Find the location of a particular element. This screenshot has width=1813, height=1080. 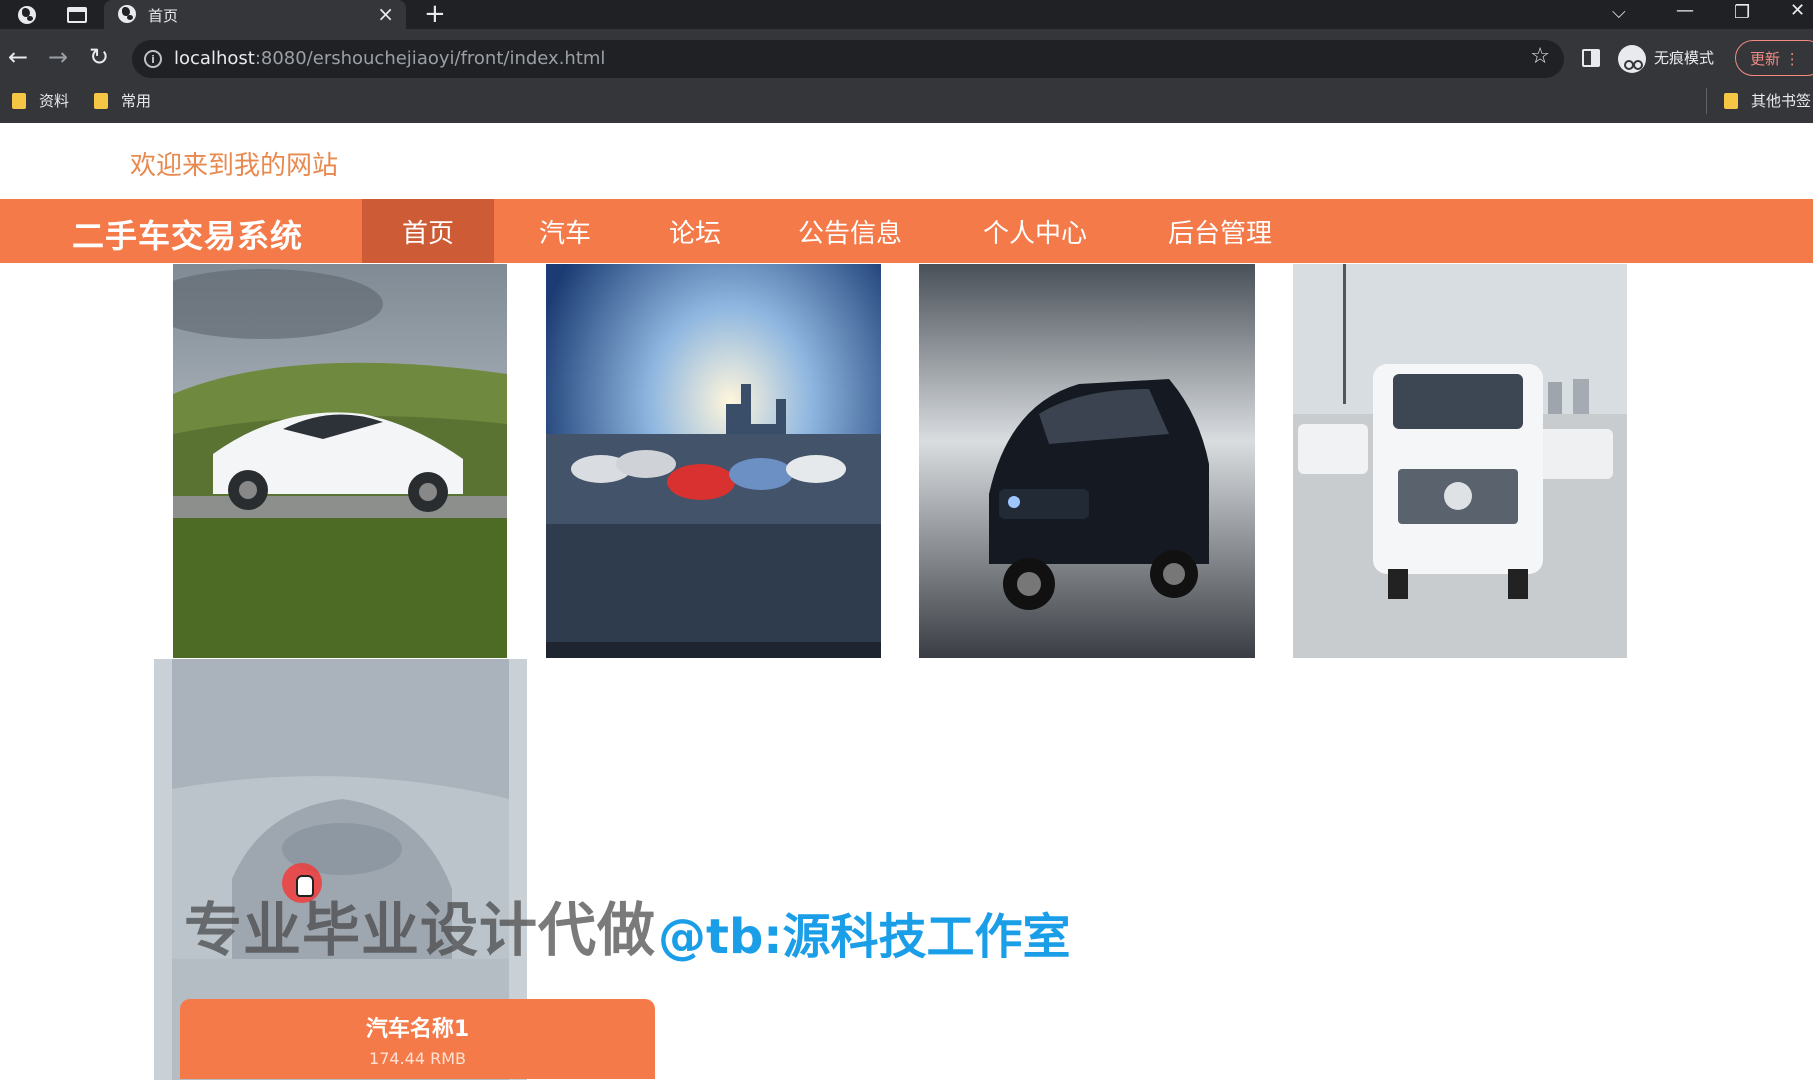

bookmarks-separator is located at coordinates (1706, 101).